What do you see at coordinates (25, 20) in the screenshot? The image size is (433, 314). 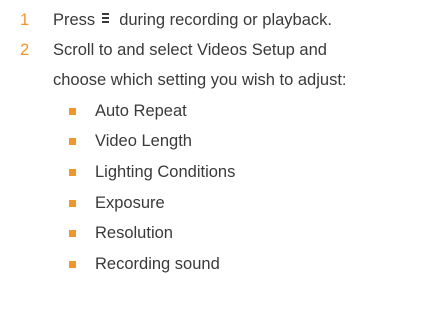 I see `step-number: 1` at bounding box center [25, 20].